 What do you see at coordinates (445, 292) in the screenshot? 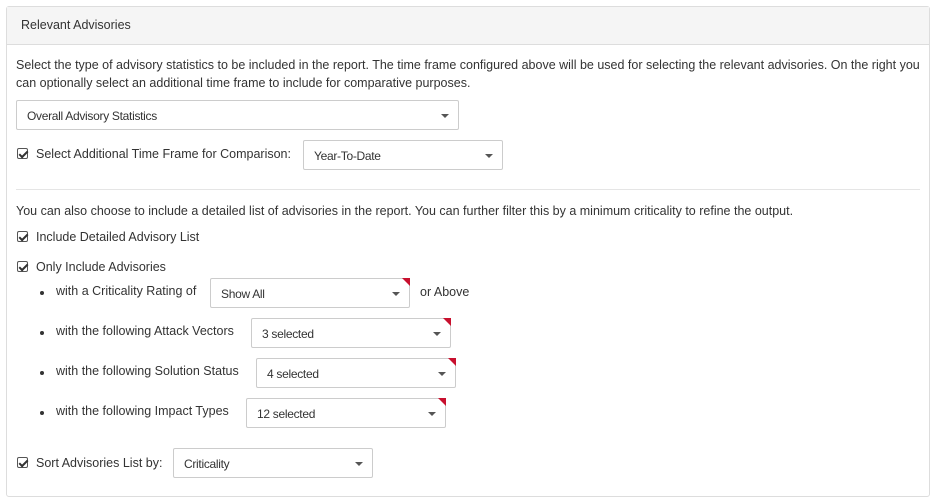
I see `criticality-suffix: or Above` at bounding box center [445, 292].